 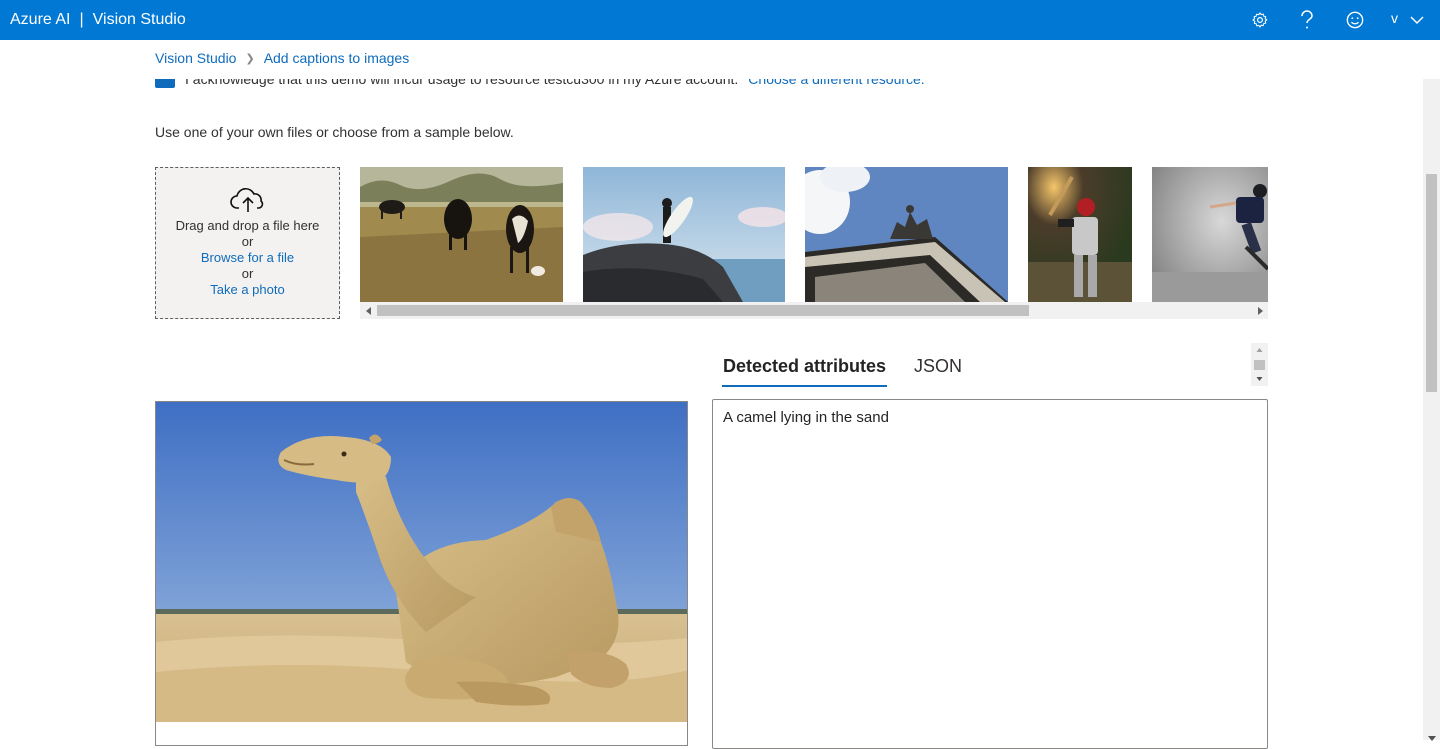 What do you see at coordinates (806, 417) in the screenshot?
I see `caption-text: A camel lying in the sand` at bounding box center [806, 417].